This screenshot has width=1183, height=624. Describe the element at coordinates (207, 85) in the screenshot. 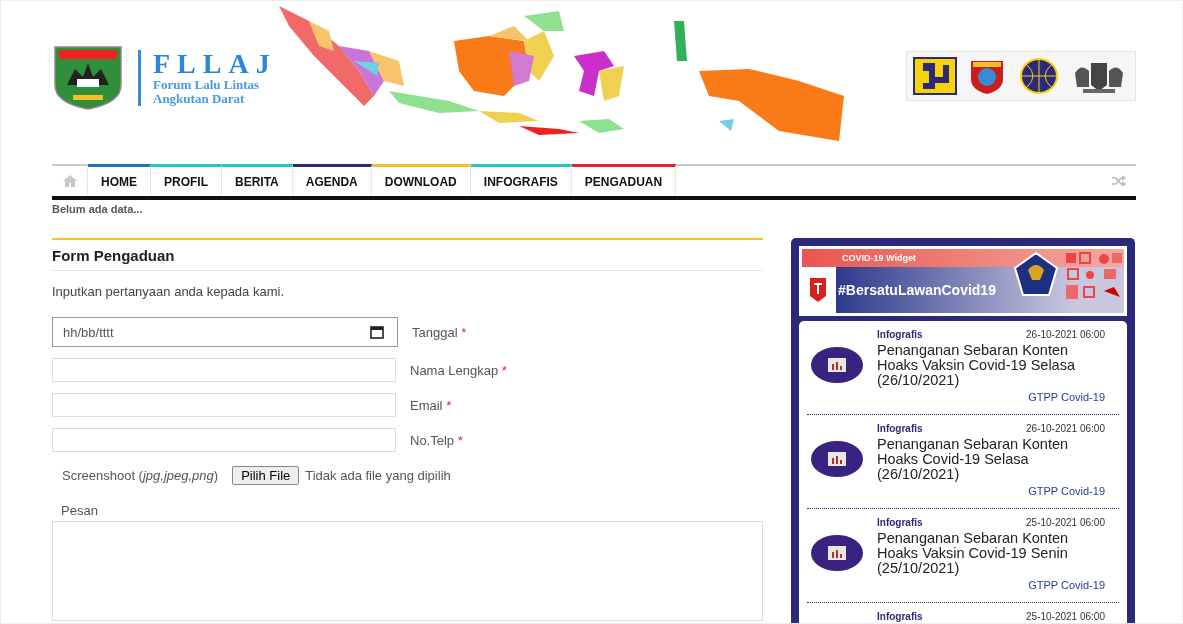

I see `logo-subtitle: Forum Lalu Lintas` at that location.